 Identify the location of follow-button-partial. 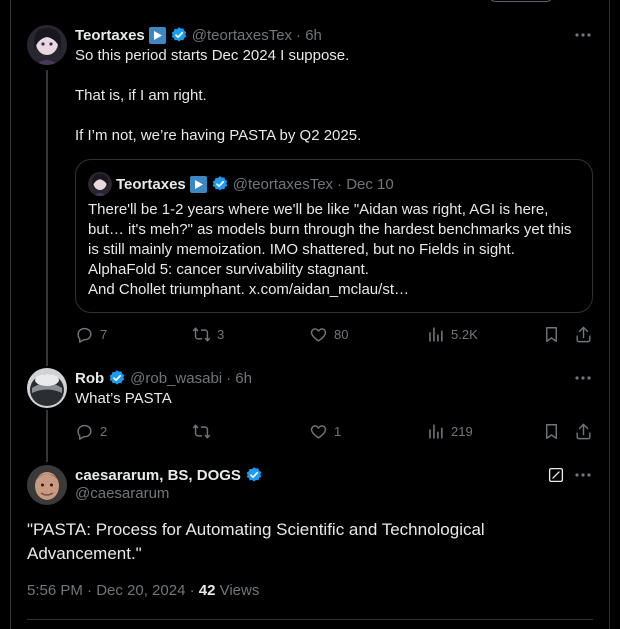
(521, 1).